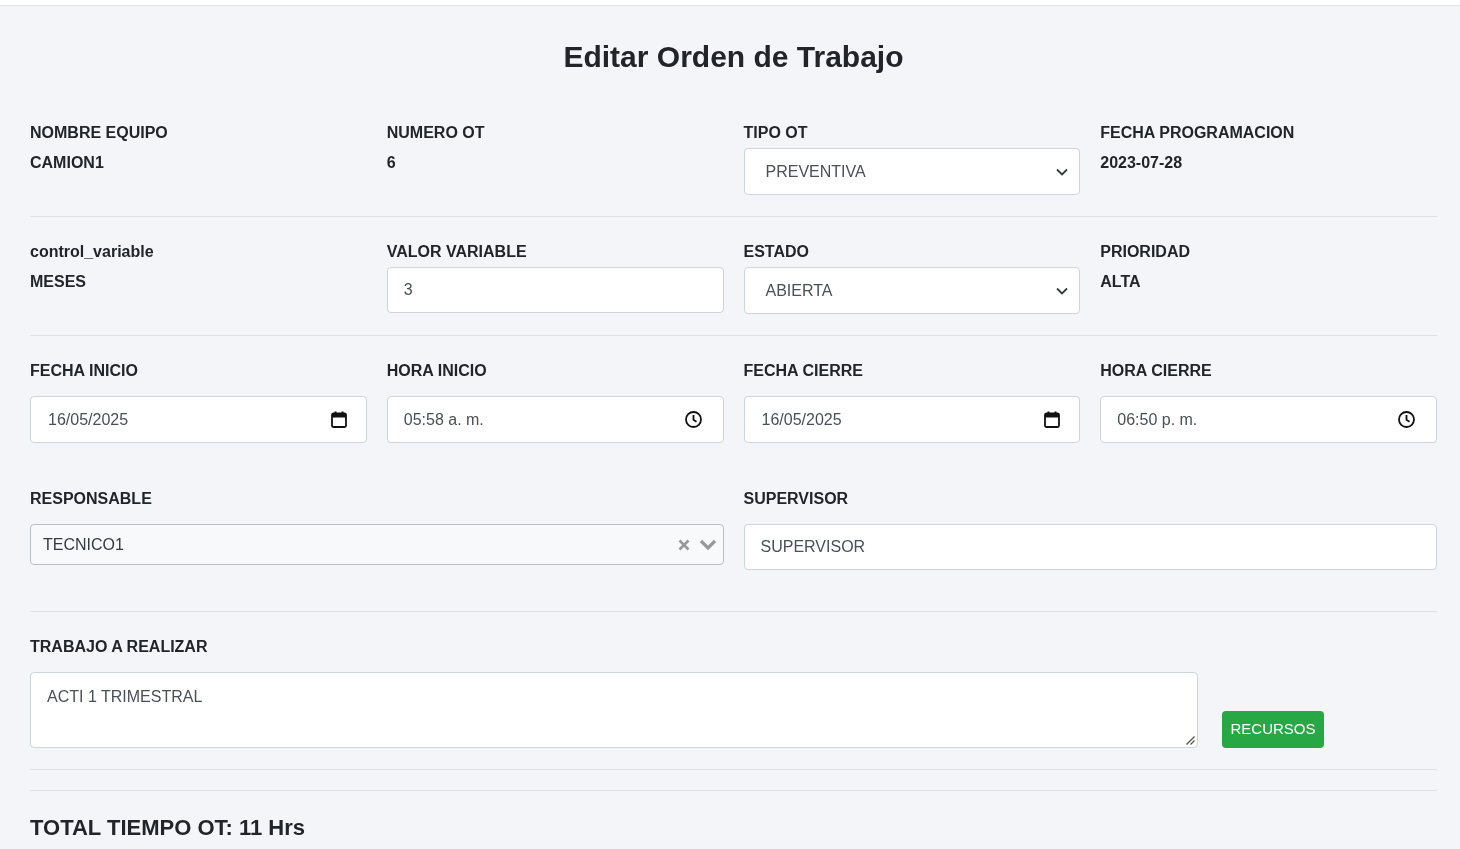 The width and height of the screenshot is (1460, 849). I want to click on input-field: SUPERVISOR, so click(1090, 547).